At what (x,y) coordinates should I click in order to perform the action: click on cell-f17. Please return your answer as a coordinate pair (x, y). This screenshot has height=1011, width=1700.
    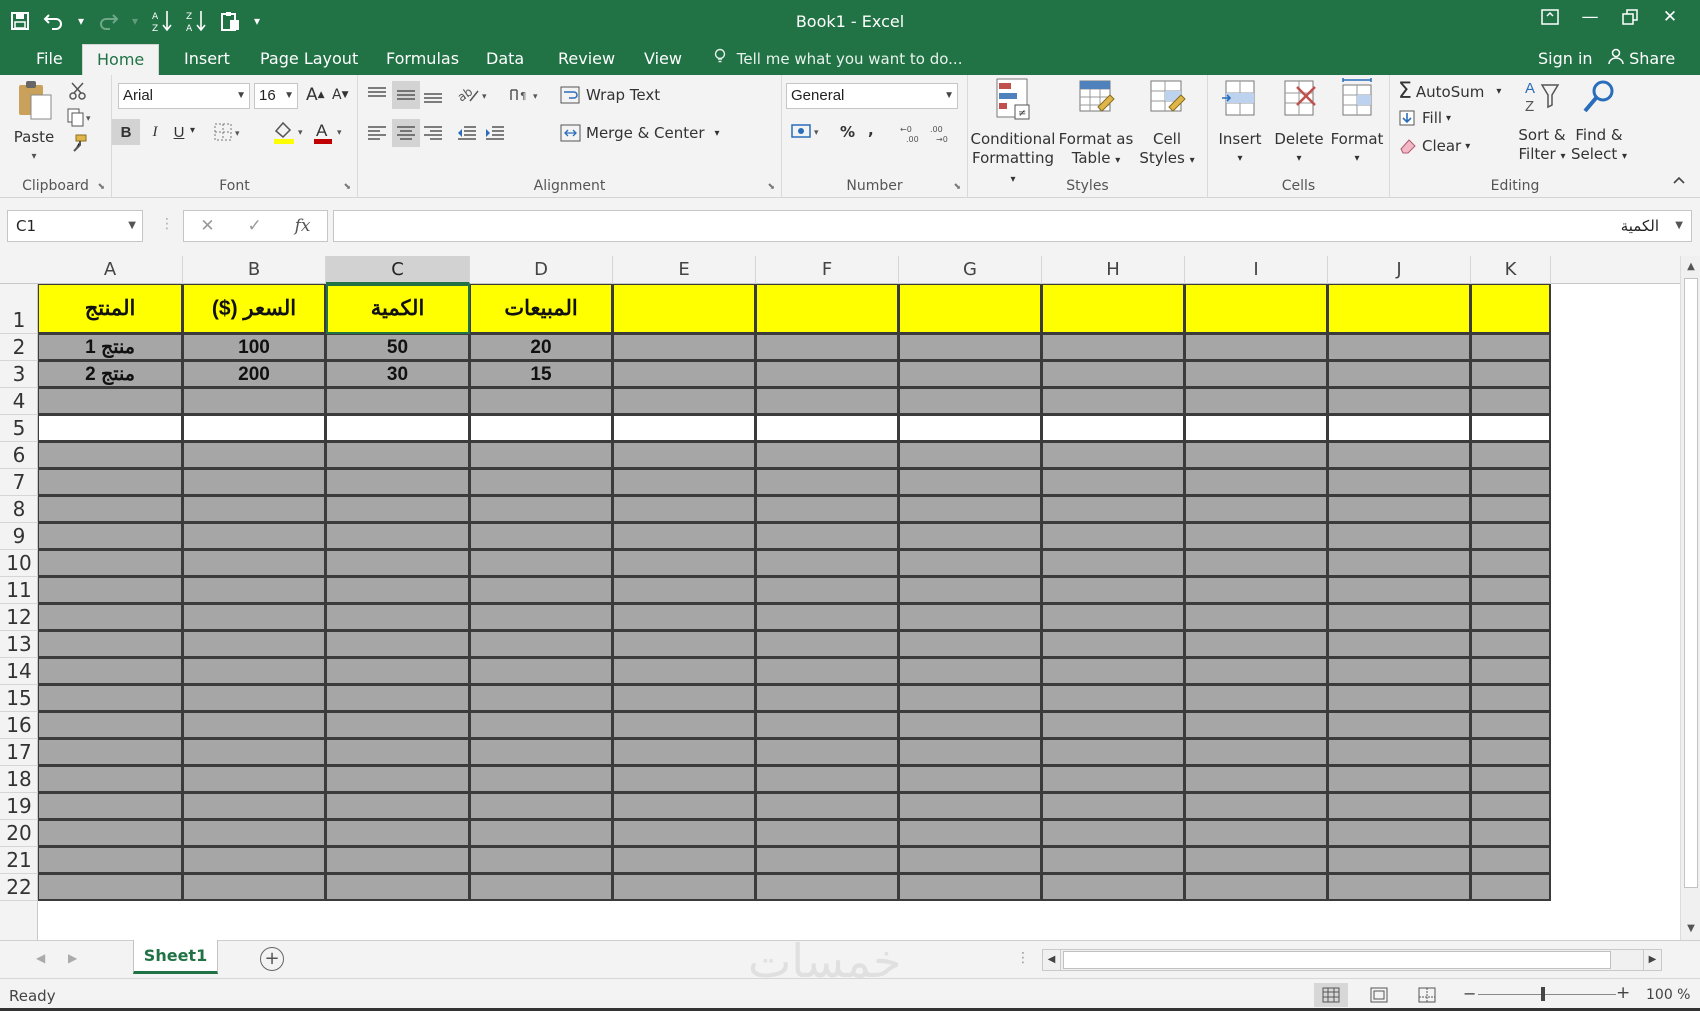
    Looking at the image, I should click on (827, 752).